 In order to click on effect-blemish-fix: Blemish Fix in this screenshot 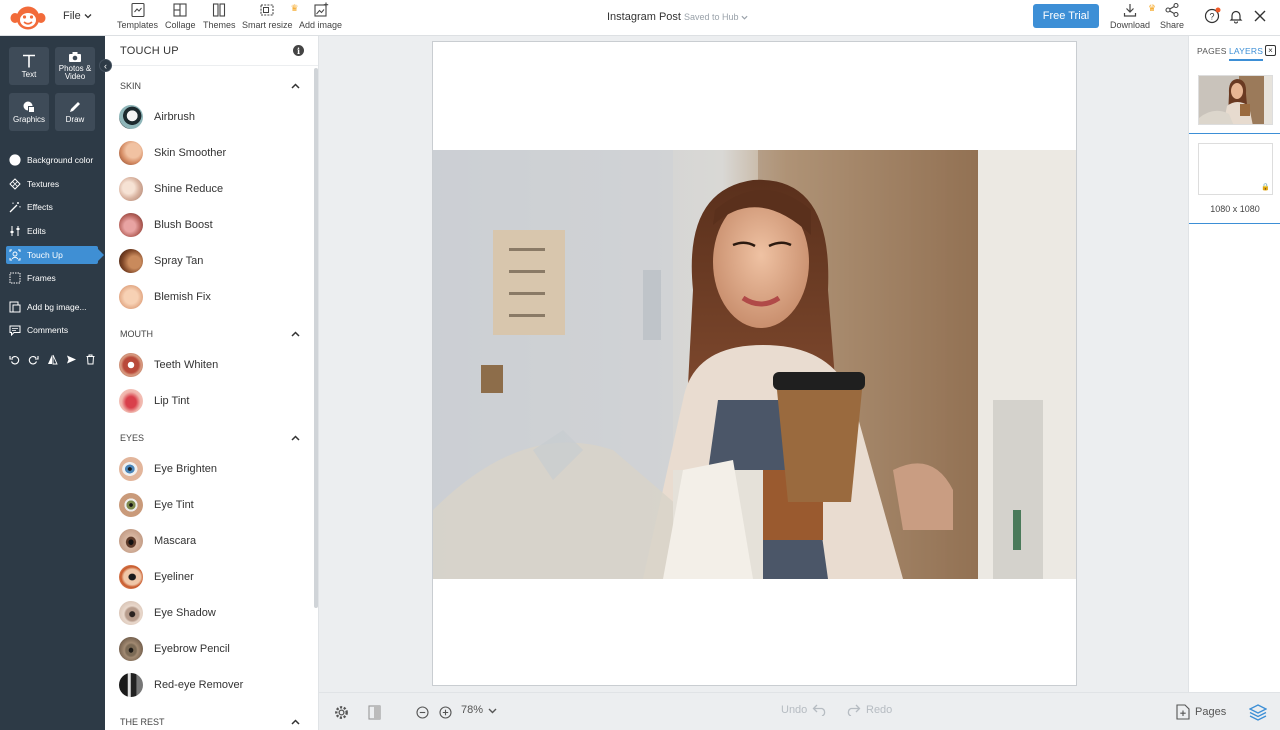, I will do `click(209, 297)`.